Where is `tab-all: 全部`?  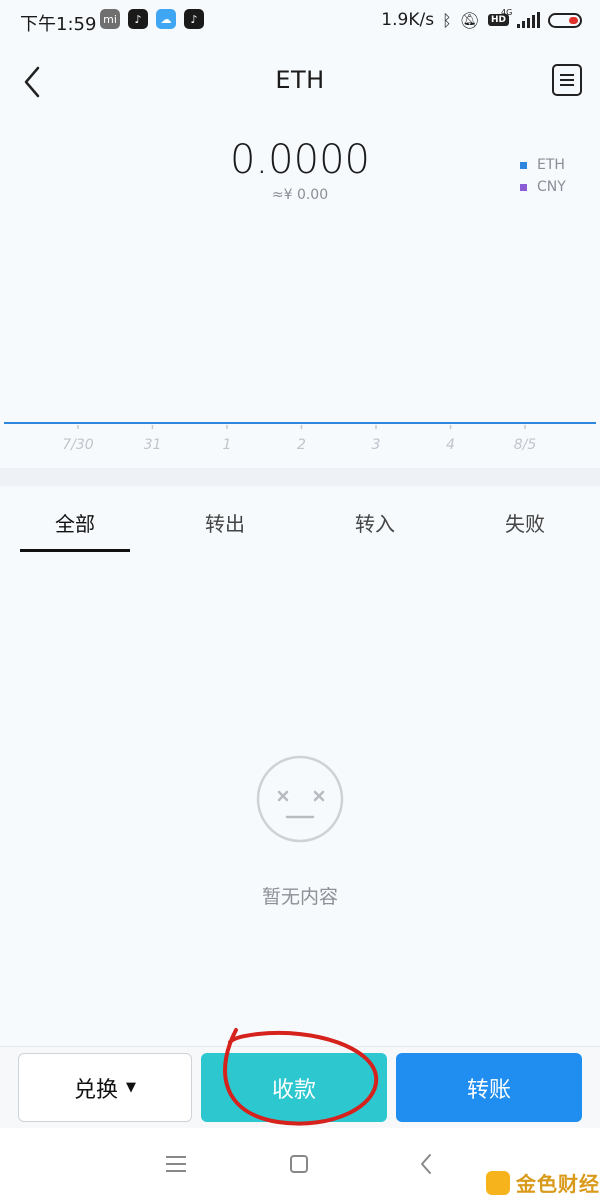 tab-all: 全部 is located at coordinates (75, 522).